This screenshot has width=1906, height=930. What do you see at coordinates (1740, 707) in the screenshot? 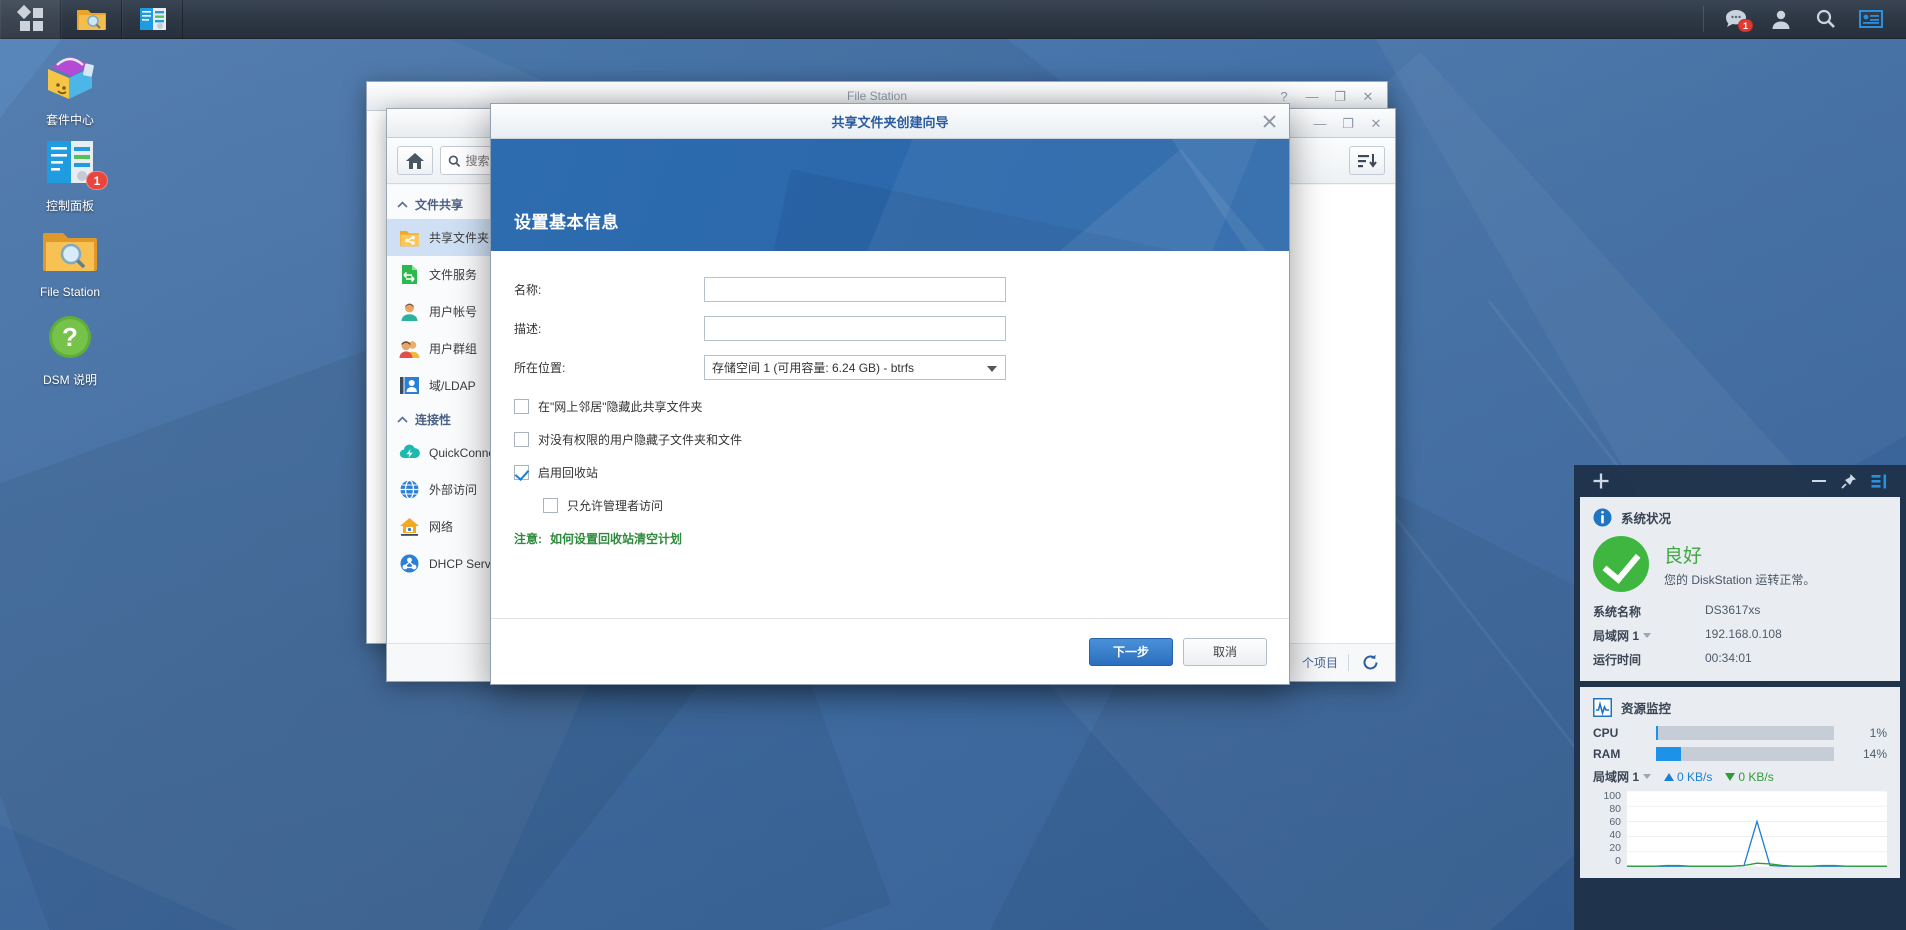
I see `resource-monitor-header: 资源监控` at bounding box center [1740, 707].